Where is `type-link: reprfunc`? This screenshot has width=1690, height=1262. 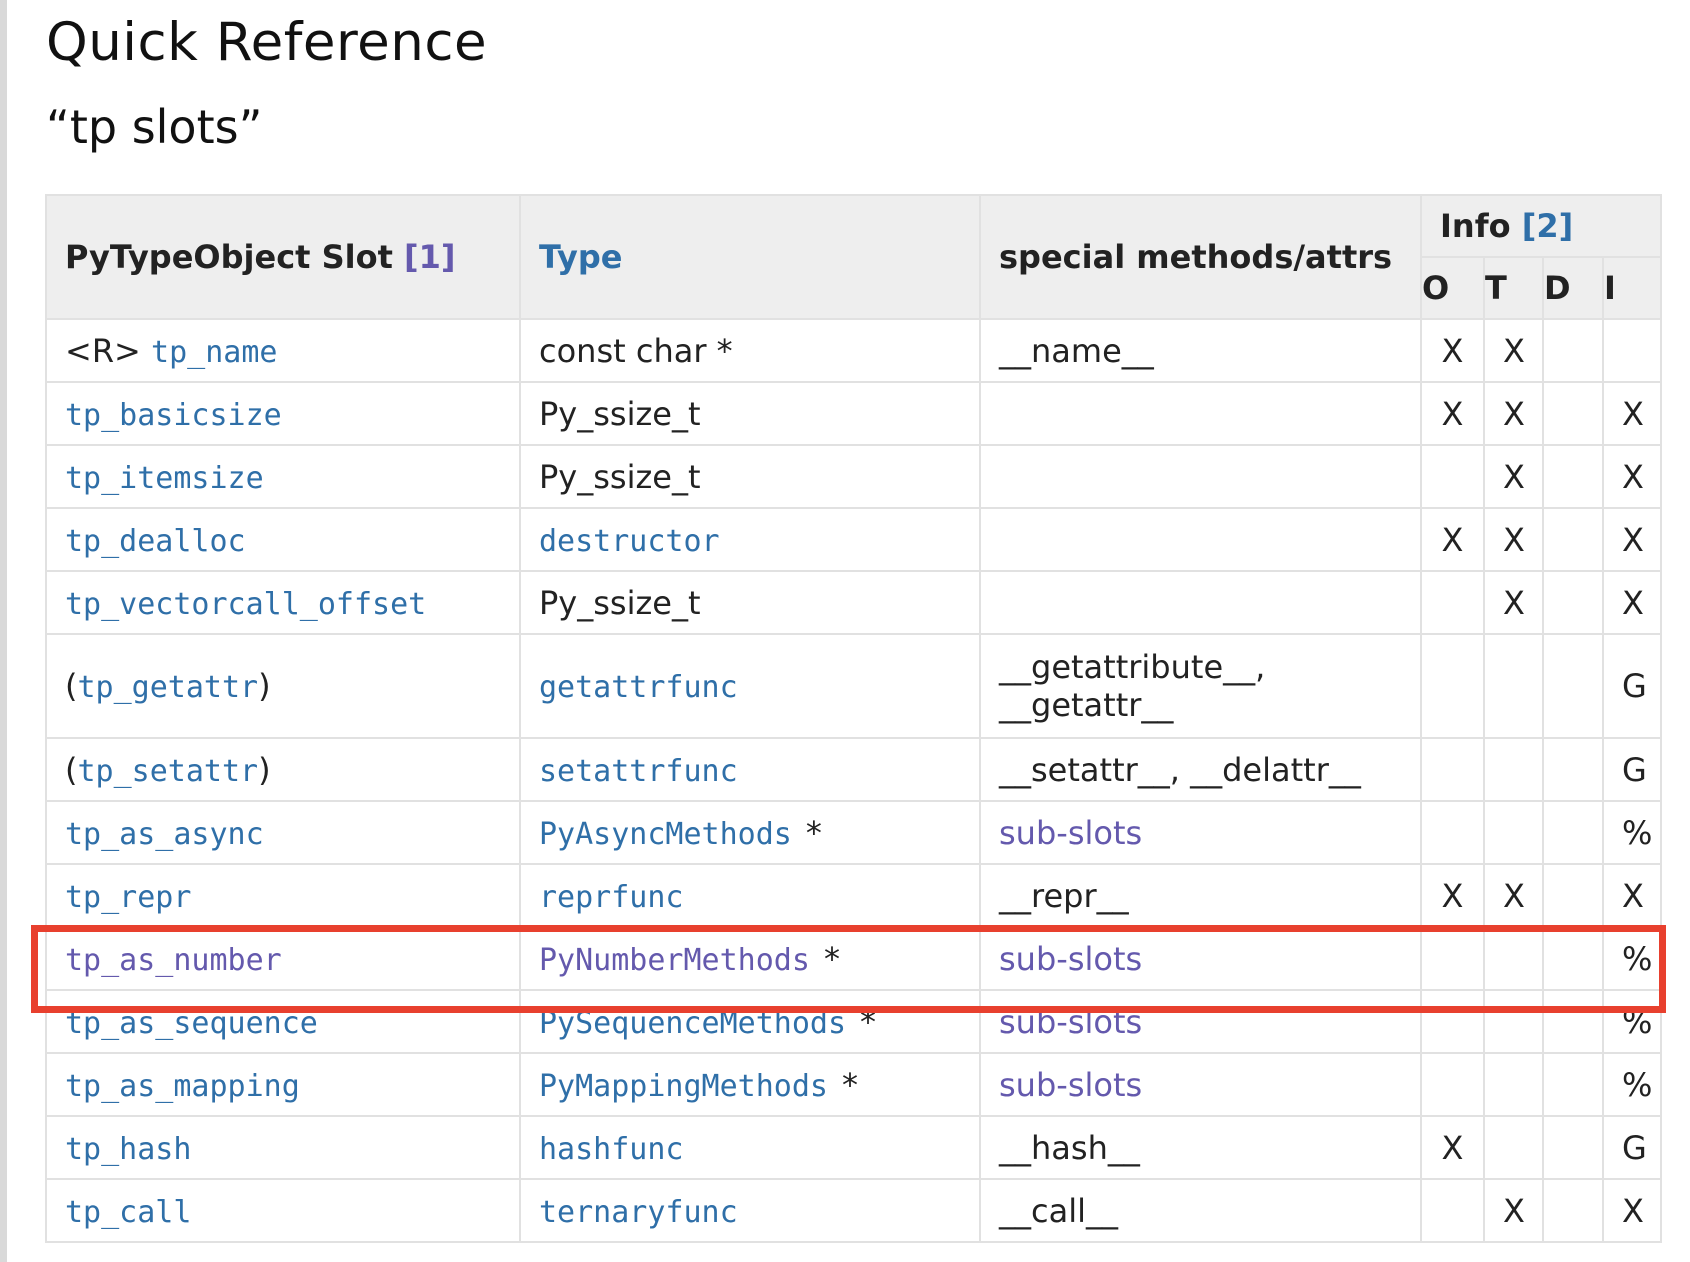
type-link: reprfunc is located at coordinates (611, 897).